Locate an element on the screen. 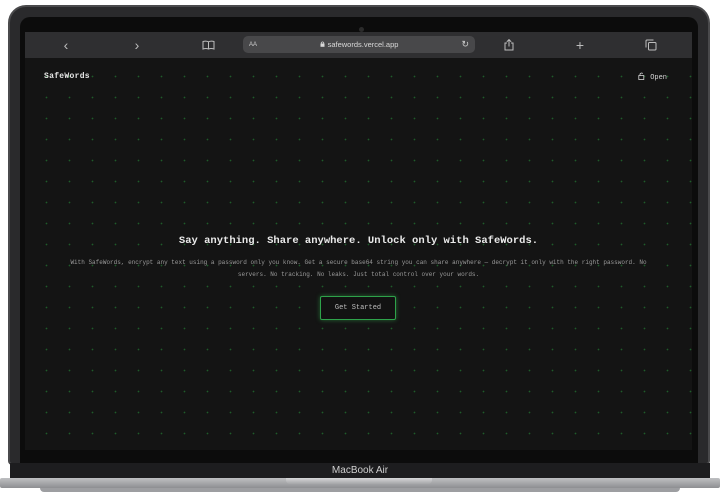 The height and width of the screenshot is (495, 720). new-tab-button: + is located at coordinates (580, 45).